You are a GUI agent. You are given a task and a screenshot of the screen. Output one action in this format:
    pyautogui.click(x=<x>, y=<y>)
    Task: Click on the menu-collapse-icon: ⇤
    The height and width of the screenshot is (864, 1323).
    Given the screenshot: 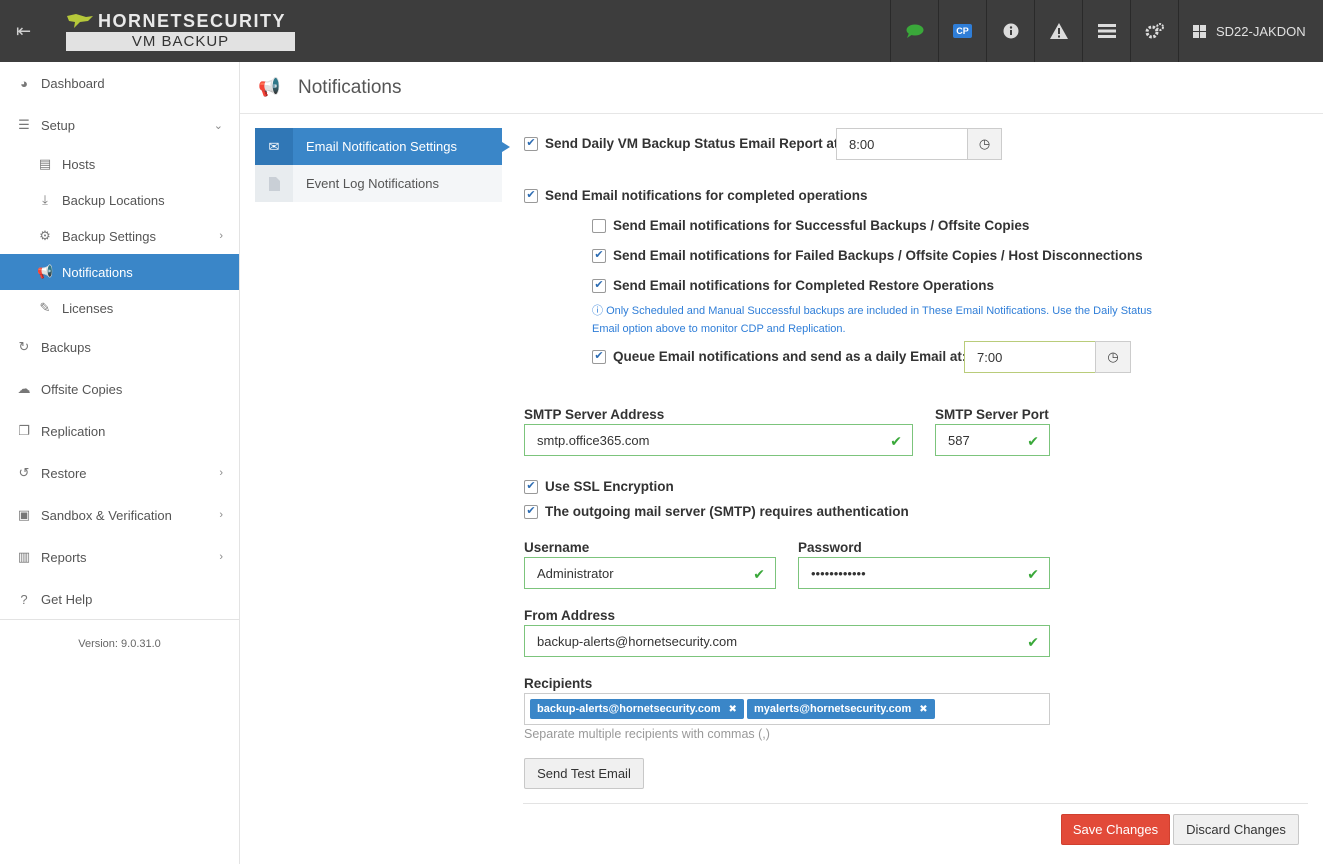 What is the action you would take?
    pyautogui.click(x=23, y=31)
    